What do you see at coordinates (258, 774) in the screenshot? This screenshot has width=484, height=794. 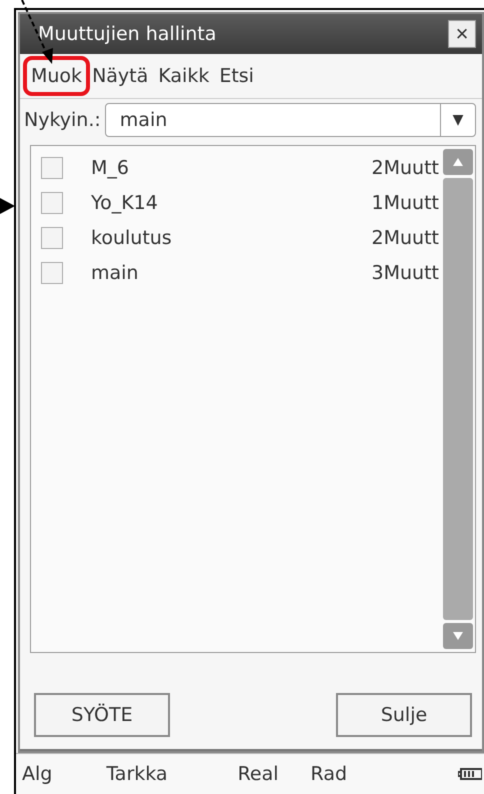 I see `status-item: Real` at bounding box center [258, 774].